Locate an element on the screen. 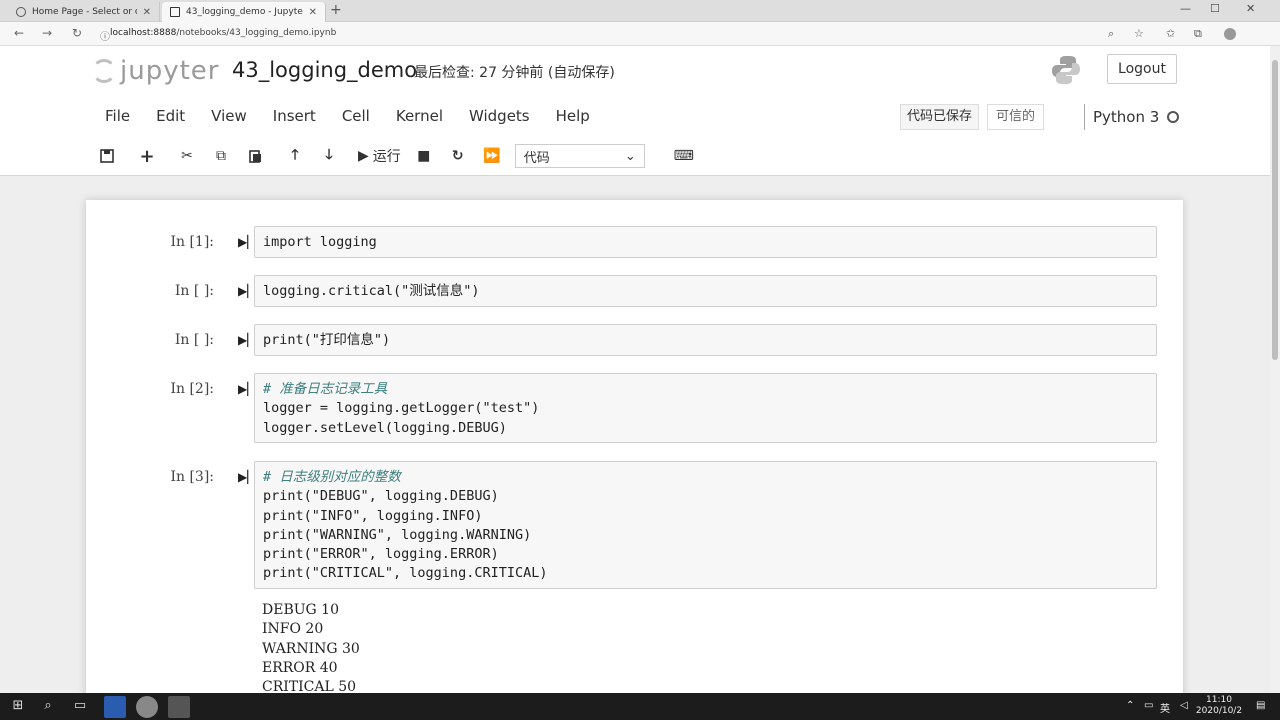 This screenshot has width=1280, height=720. code-line: print("WARNING", logging.WARNING) is located at coordinates (397, 534).